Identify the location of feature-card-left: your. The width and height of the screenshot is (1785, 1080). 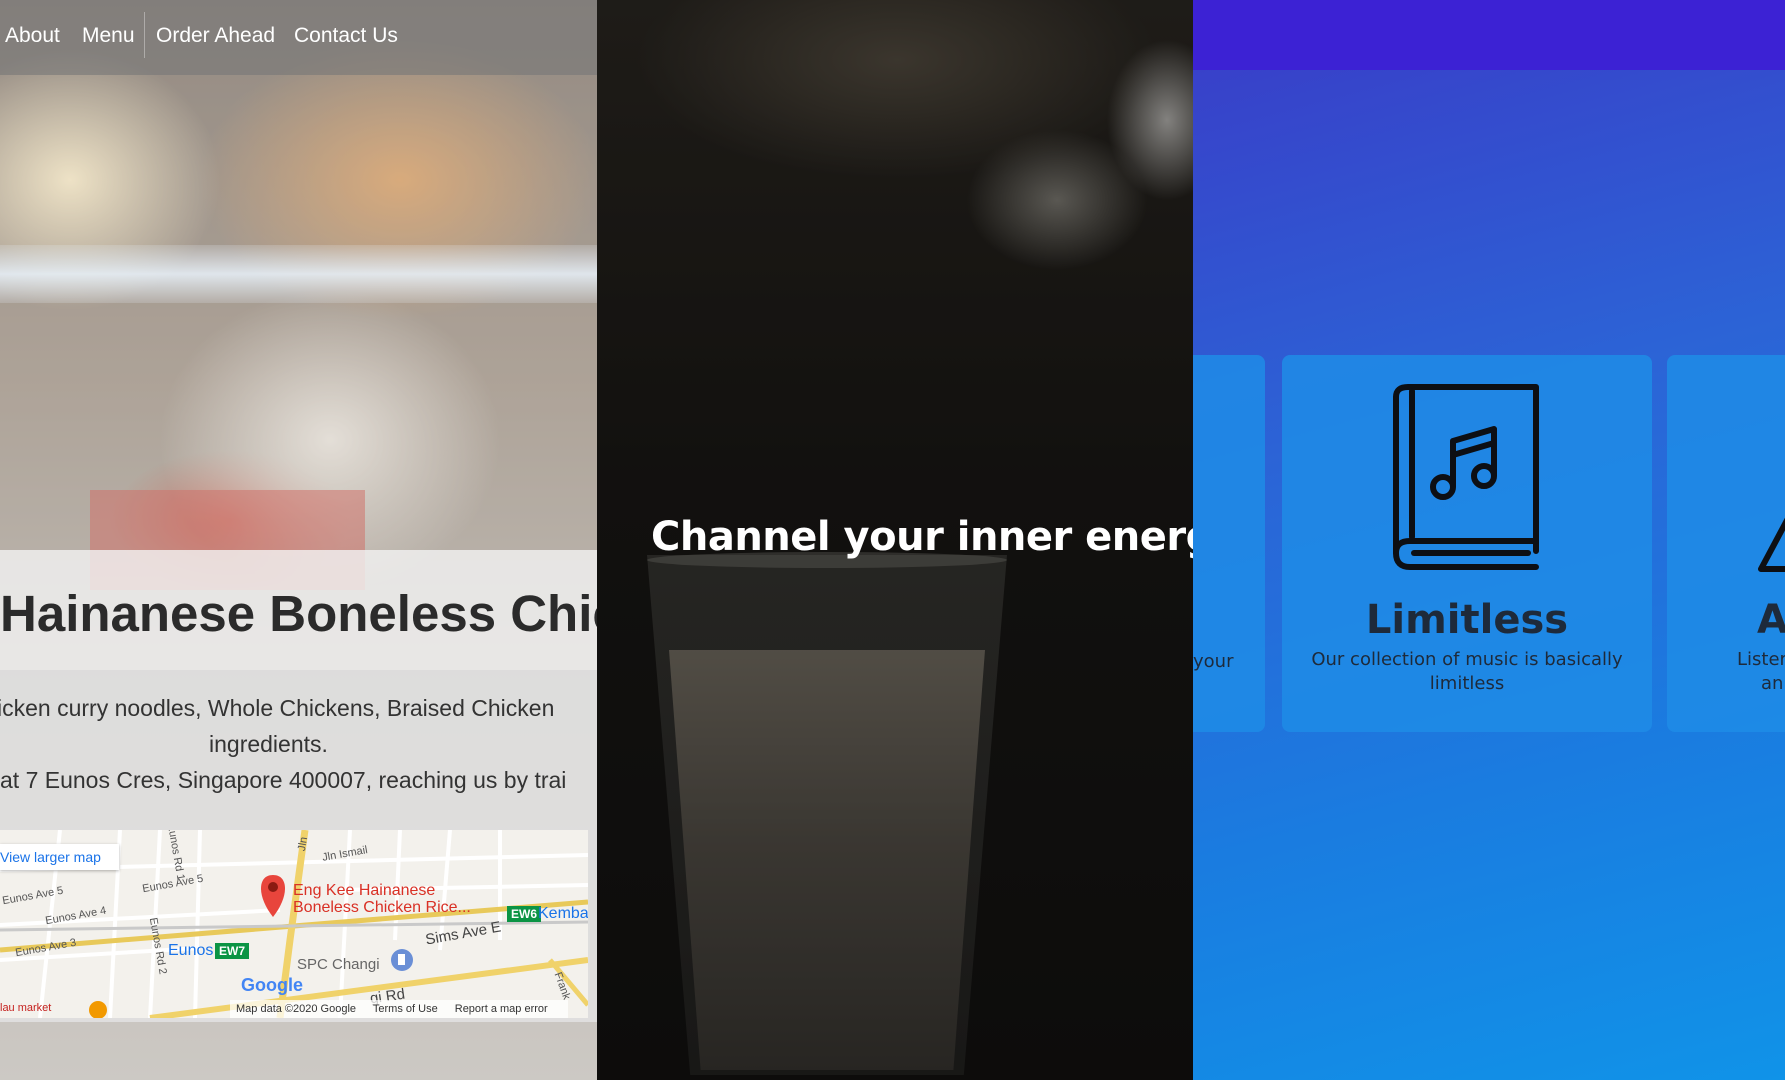
(1229, 543).